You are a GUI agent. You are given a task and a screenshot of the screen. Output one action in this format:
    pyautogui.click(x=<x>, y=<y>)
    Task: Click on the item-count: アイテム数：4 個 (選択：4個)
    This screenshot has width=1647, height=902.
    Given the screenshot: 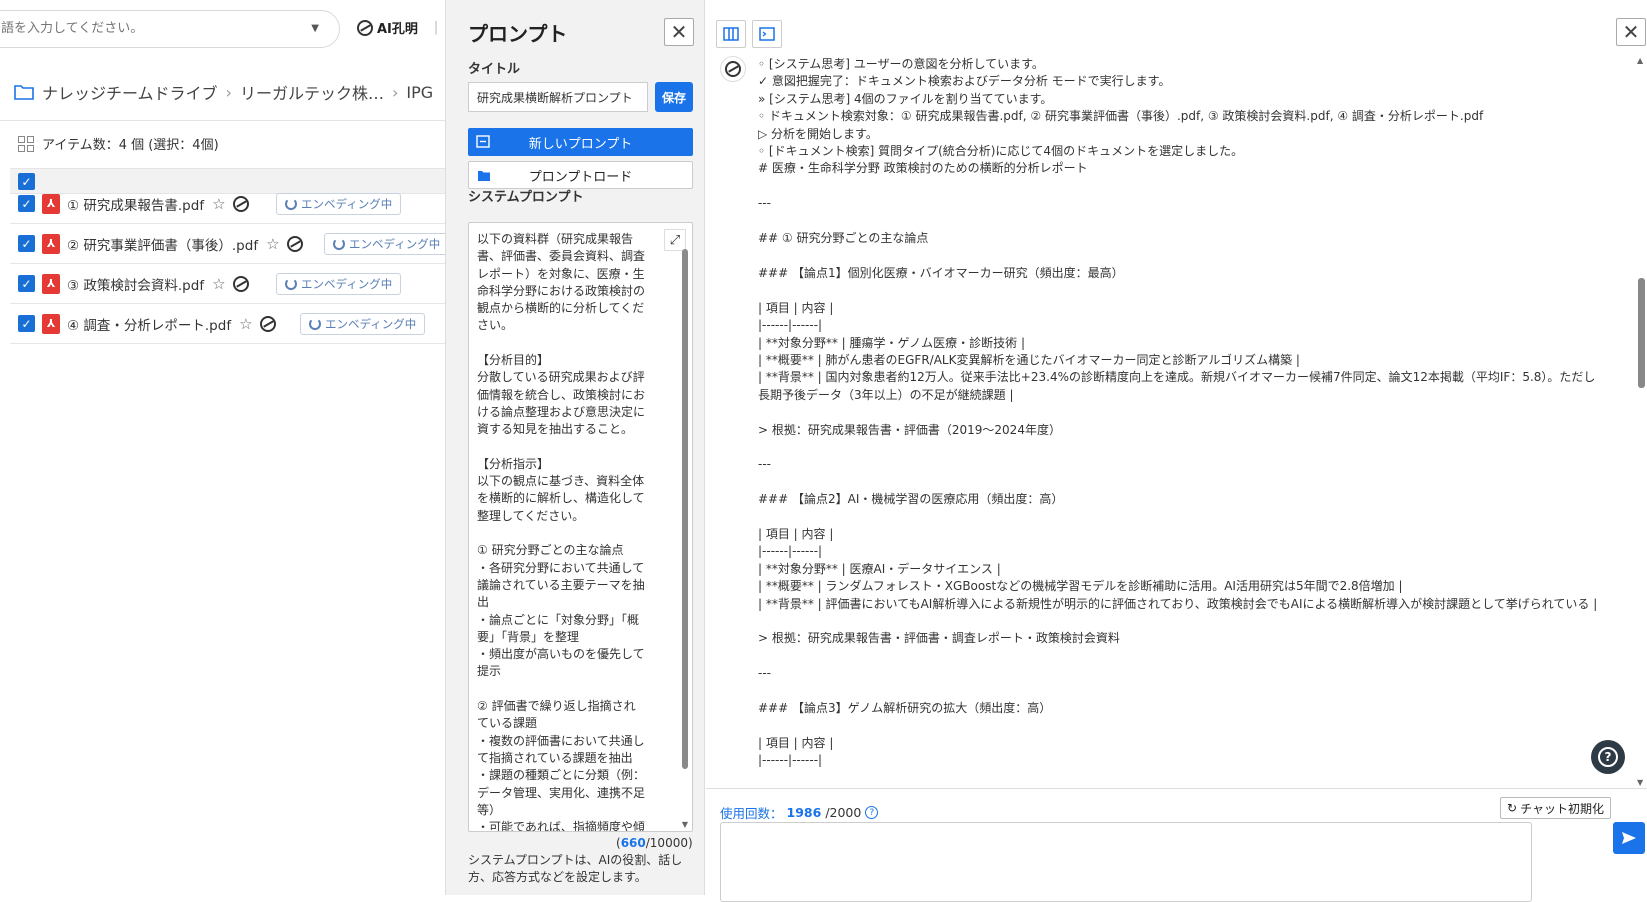 What is the action you would take?
    pyautogui.click(x=130, y=145)
    